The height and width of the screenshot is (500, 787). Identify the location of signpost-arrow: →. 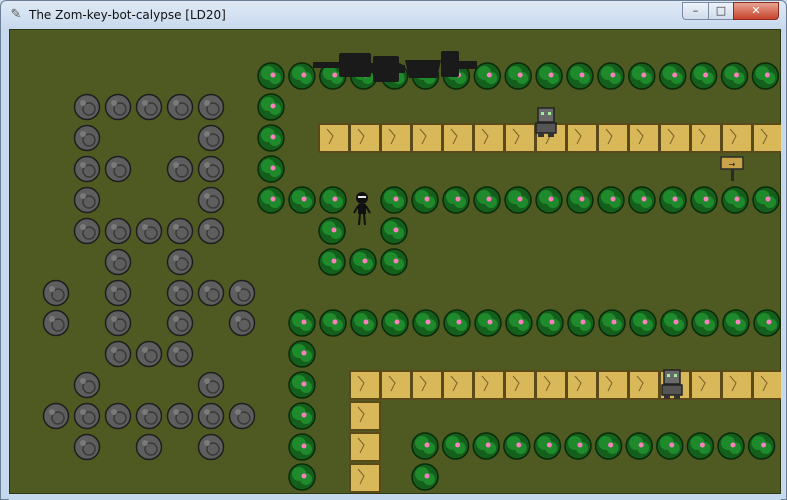
(732, 164).